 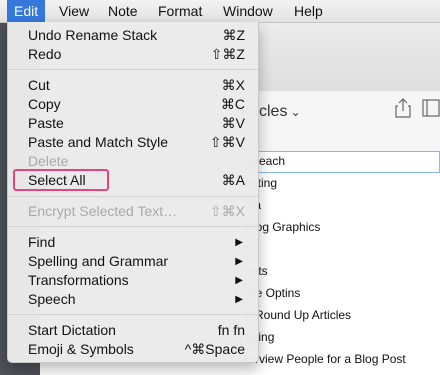 I want to click on menu-item-speech: Speech ▶, so click(x=133, y=299).